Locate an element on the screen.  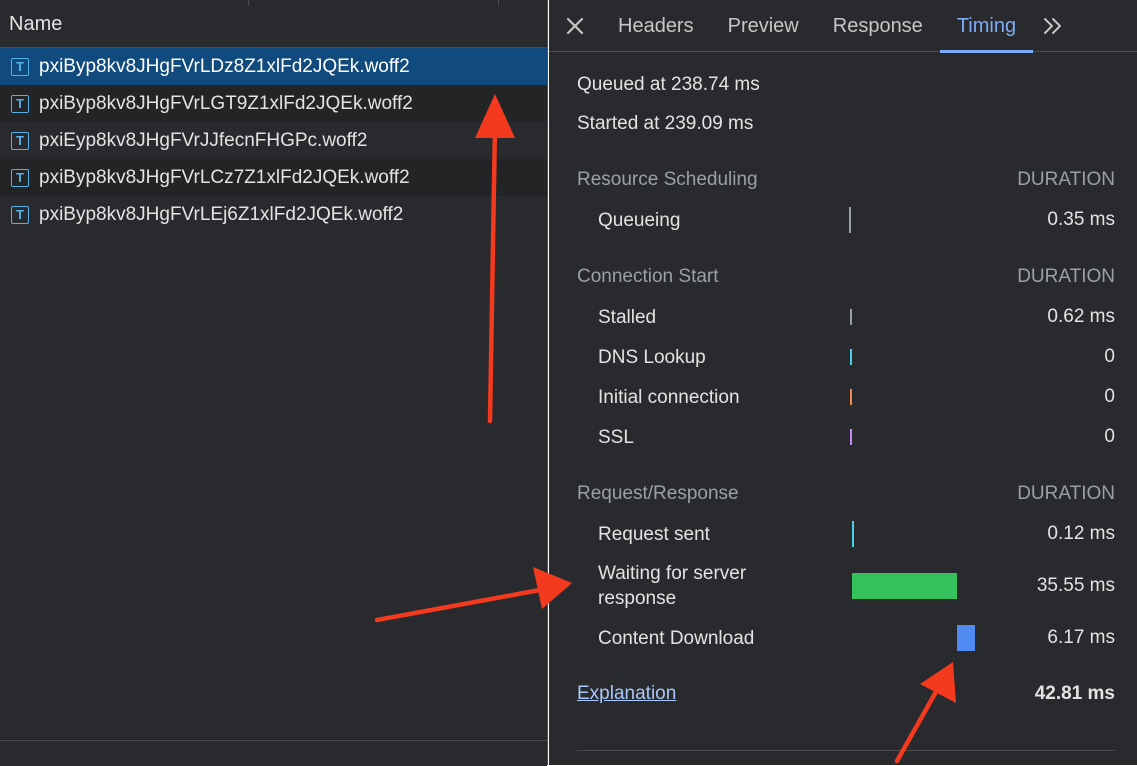
timing-label: DNS Lookup is located at coordinates (652, 357).